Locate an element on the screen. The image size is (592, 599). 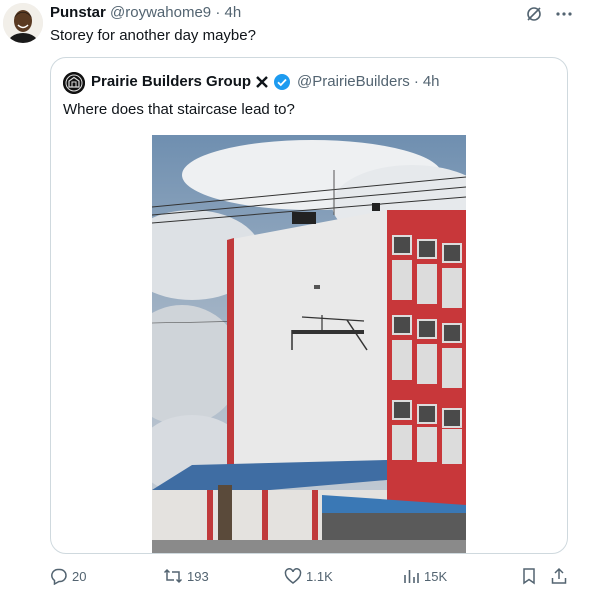
reply-button: 20 is located at coordinates (68, 576).